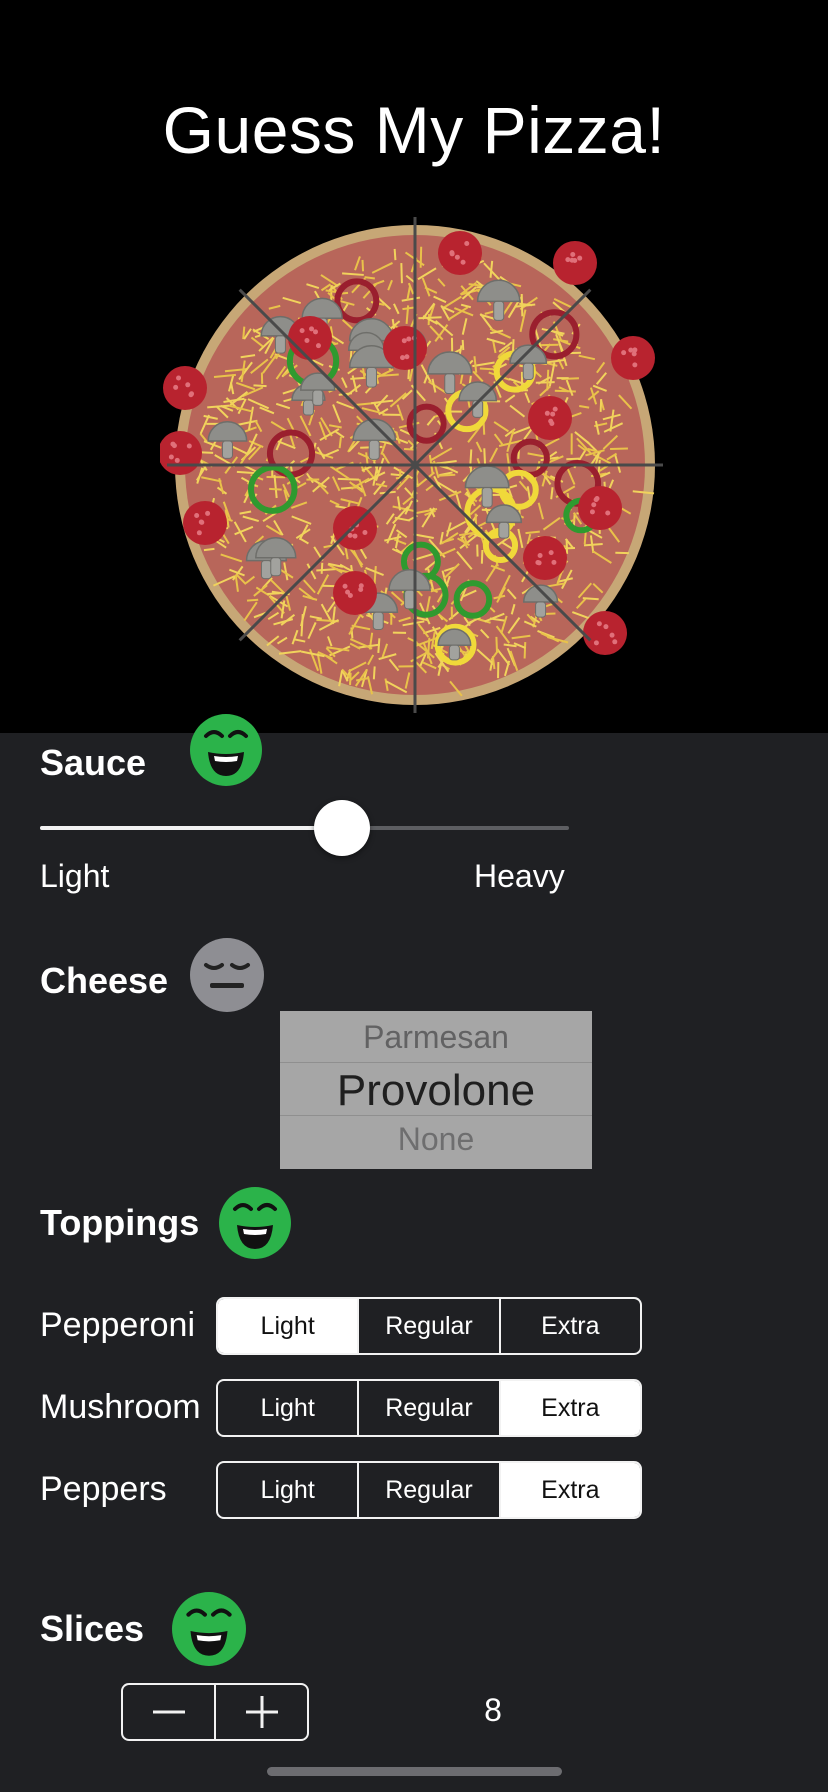  I want to click on peppers-amount-segmented-control: Light Regular Extra, so click(429, 1490).